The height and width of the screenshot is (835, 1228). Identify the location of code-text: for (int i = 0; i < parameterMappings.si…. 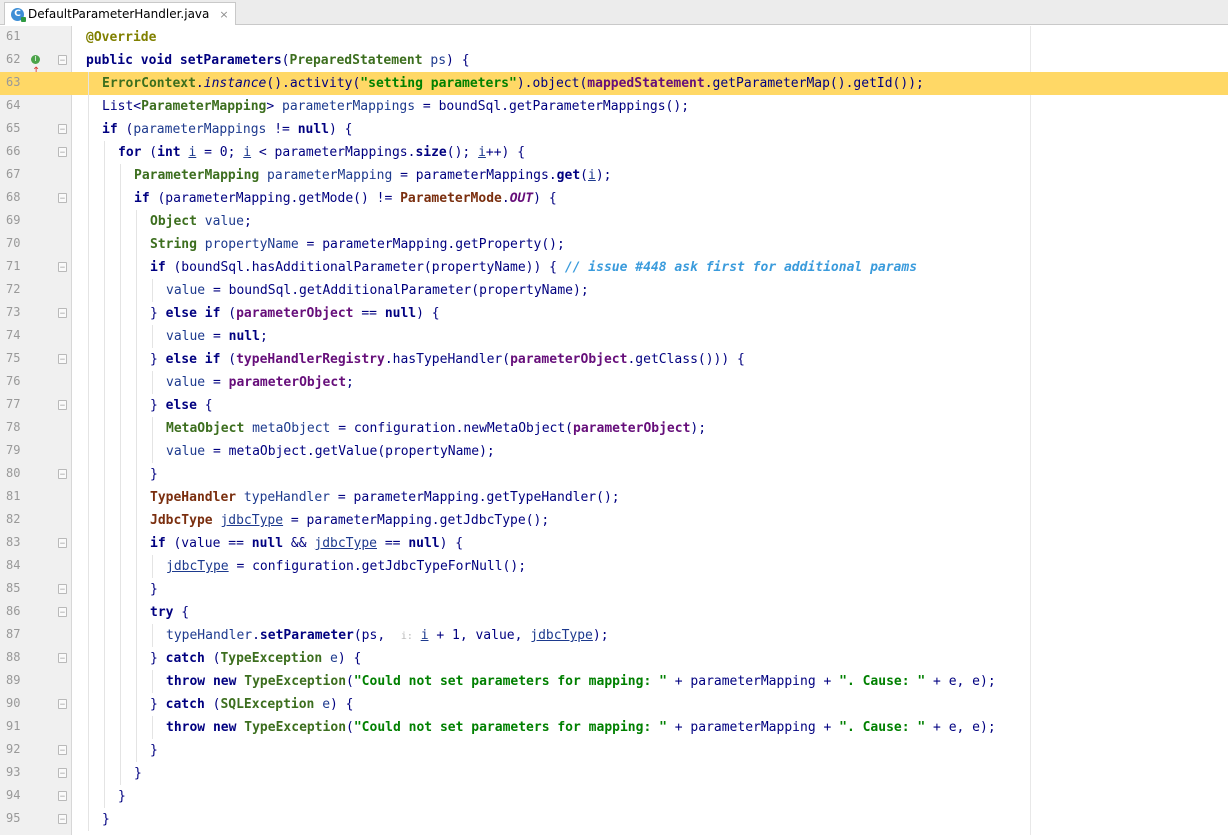
(321, 152).